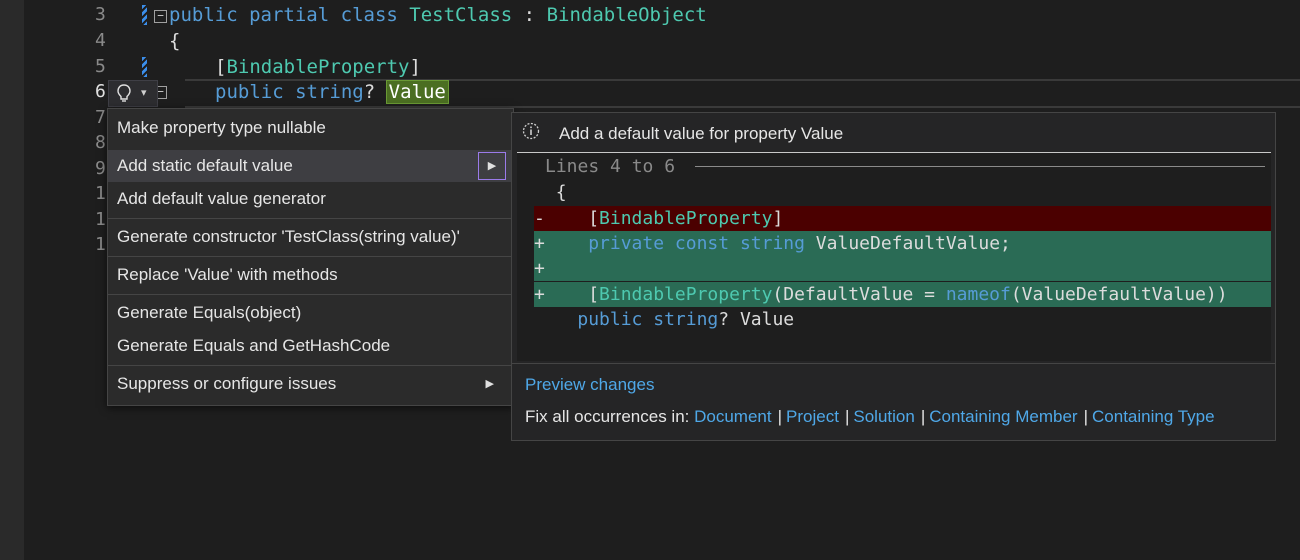 Image resolution: width=1300 pixels, height=560 pixels. Describe the element at coordinates (902, 218) in the screenshot. I see `diff-line-removed: - [BindableProperty]` at that location.